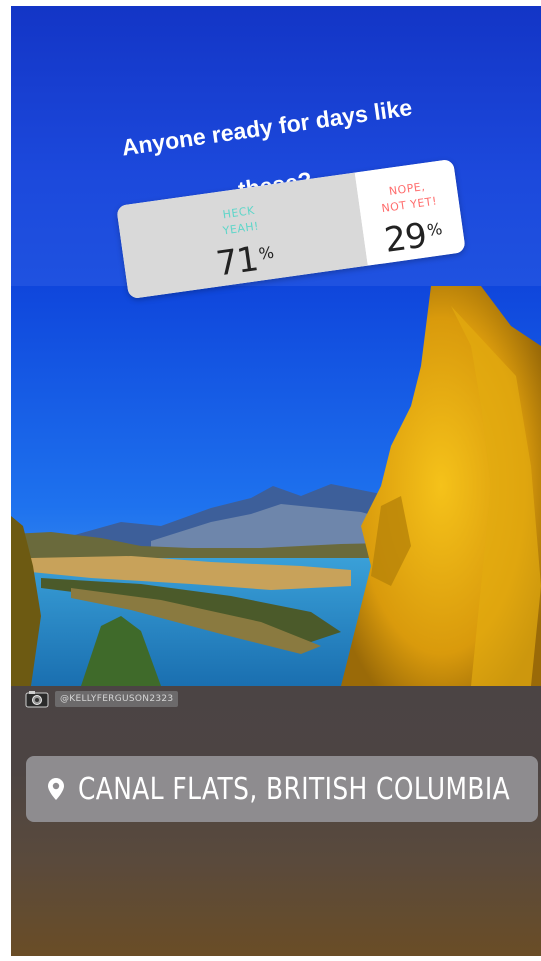 Image resolution: width=541 pixels, height=961 pixels. Describe the element at coordinates (237, 262) in the screenshot. I see `poll-option-a-value: 71` at that location.